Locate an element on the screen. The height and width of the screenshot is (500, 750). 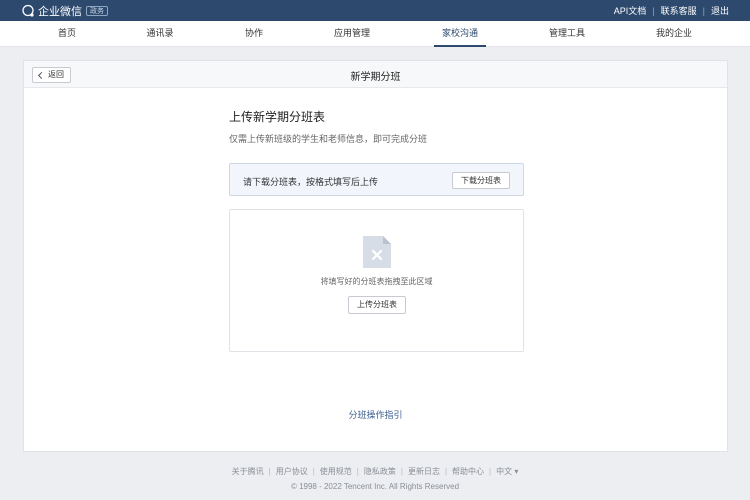
notice-text: 请下载分班表，按格式填写后上传 is located at coordinates (311, 182).